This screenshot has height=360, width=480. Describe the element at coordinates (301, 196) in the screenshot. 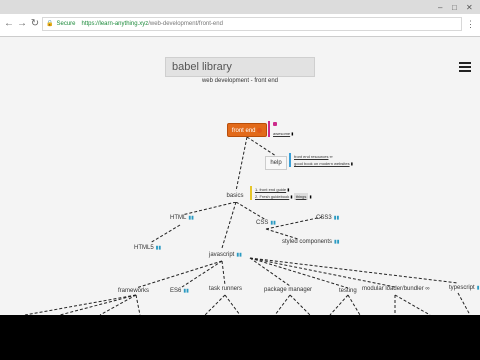

I see `resource-link: things` at that location.